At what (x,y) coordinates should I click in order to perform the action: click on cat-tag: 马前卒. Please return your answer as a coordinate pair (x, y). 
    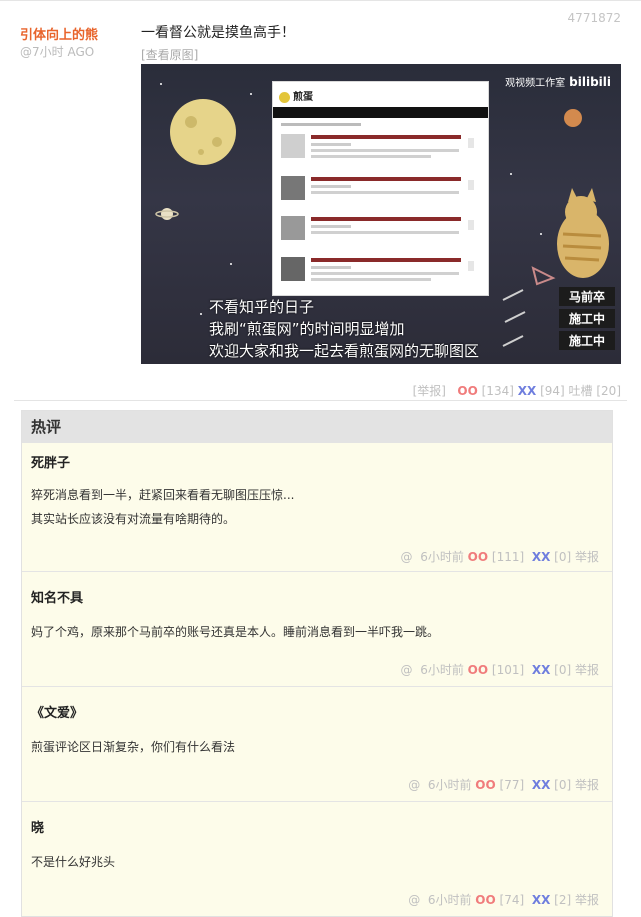
    Looking at the image, I should click on (587, 296).